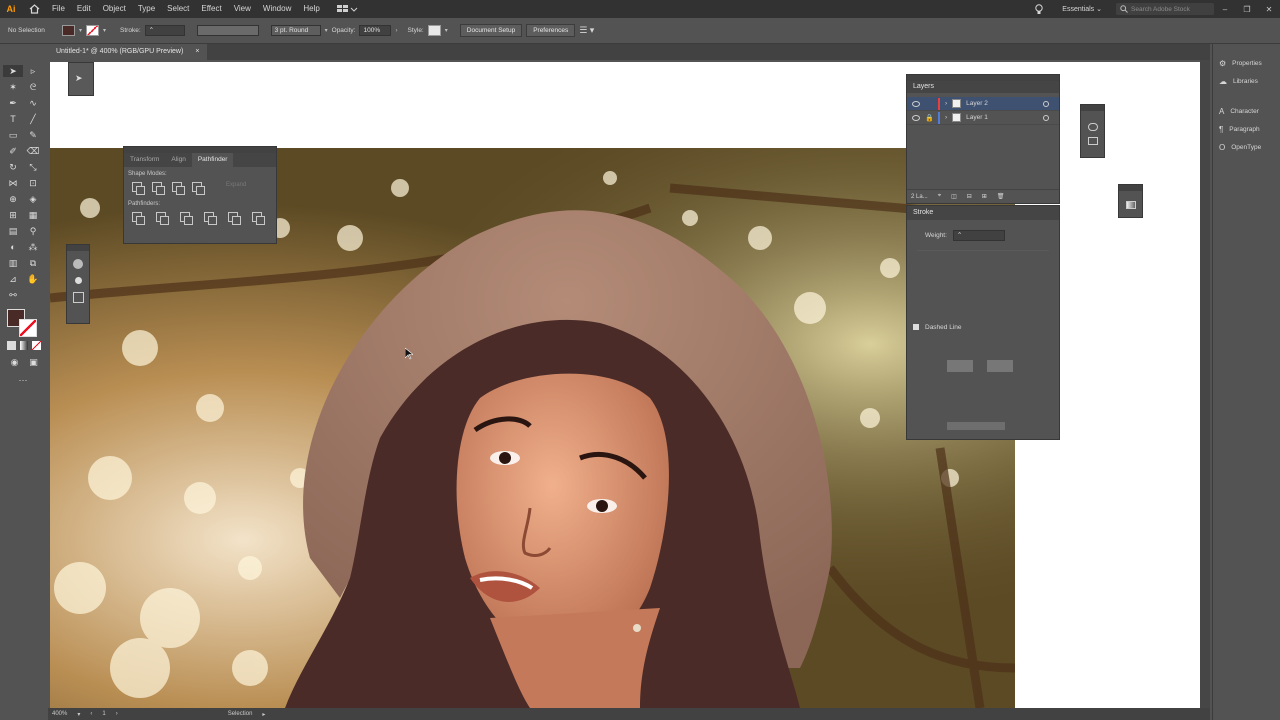 This screenshot has height=720, width=1280. Describe the element at coordinates (263, 714) in the screenshot. I see `status-menu-icon: ▸` at that location.